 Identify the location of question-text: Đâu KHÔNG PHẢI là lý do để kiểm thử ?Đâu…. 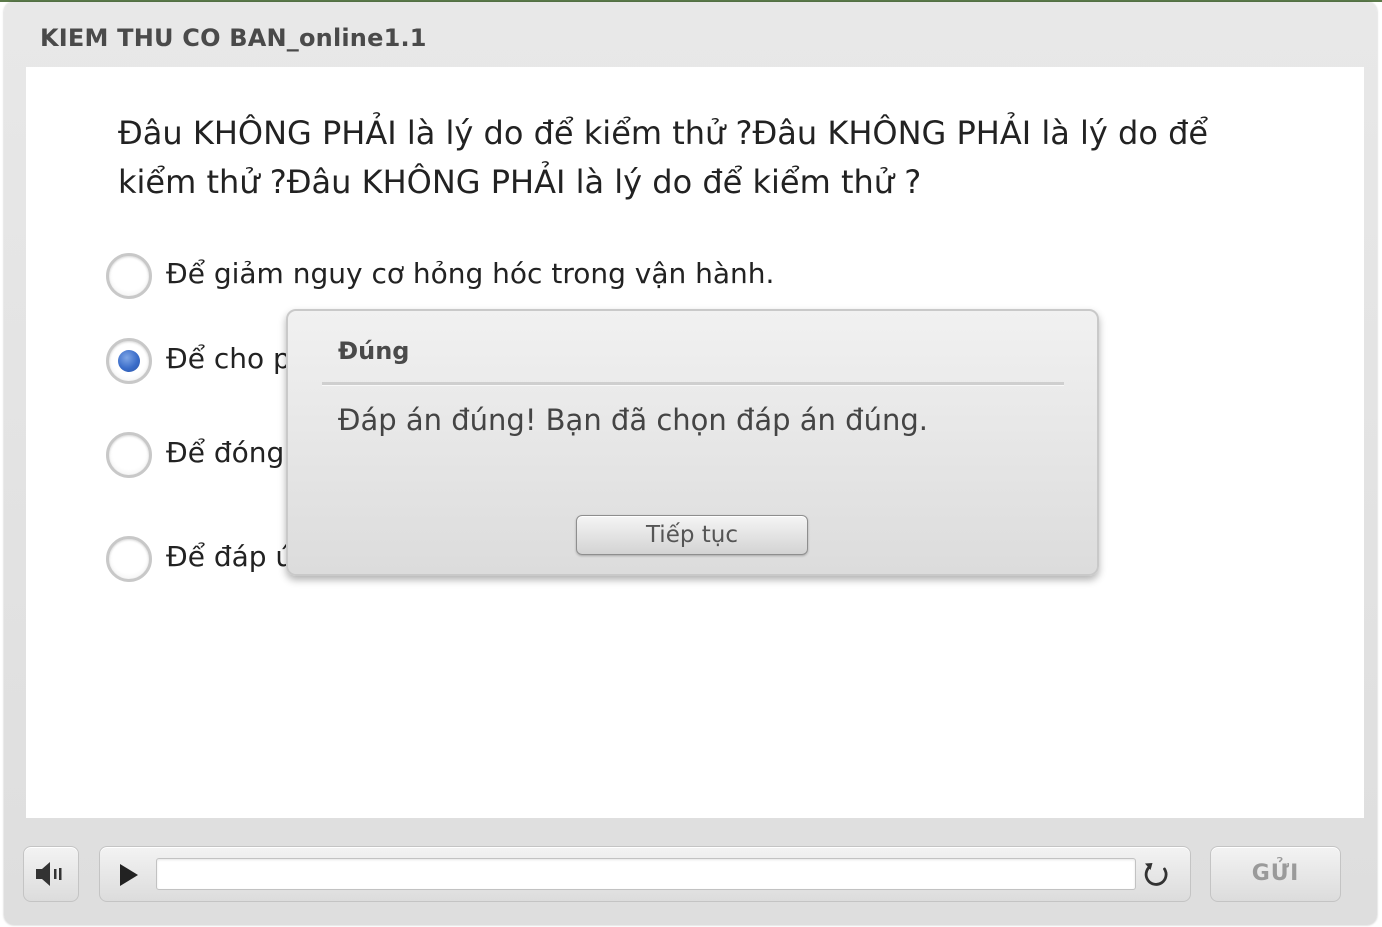
(663, 157).